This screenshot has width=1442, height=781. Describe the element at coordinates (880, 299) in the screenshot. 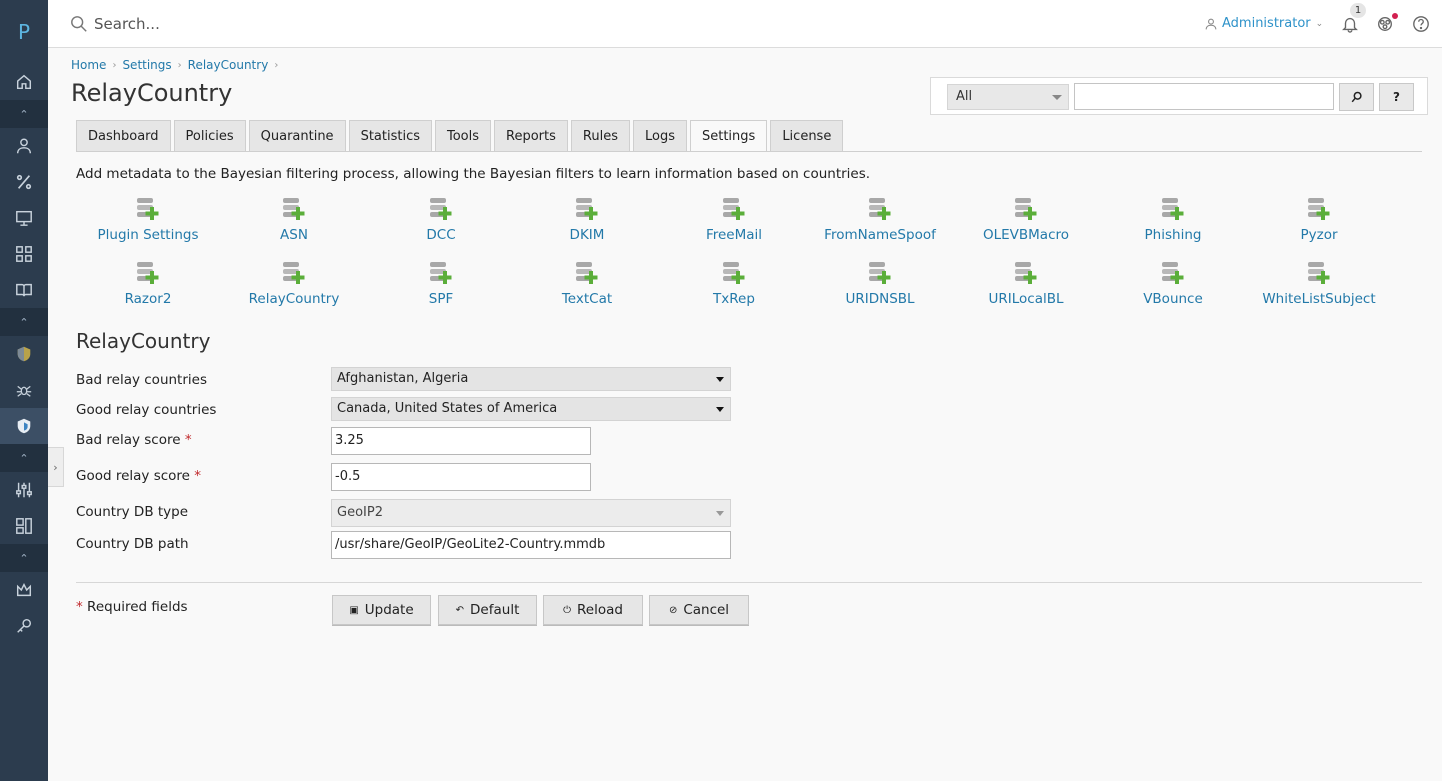

I see `plugin-label: URIDNSBL` at that location.